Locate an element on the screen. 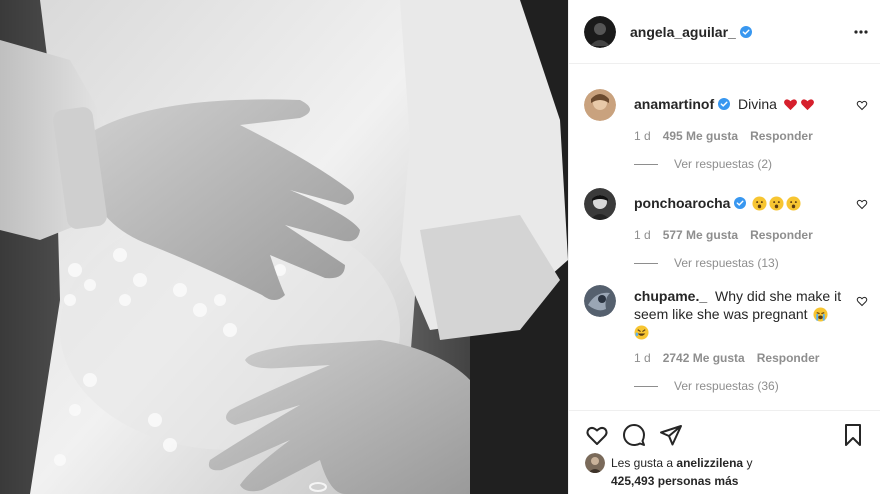 This screenshot has width=880, height=494. author-avatar is located at coordinates (600, 31).